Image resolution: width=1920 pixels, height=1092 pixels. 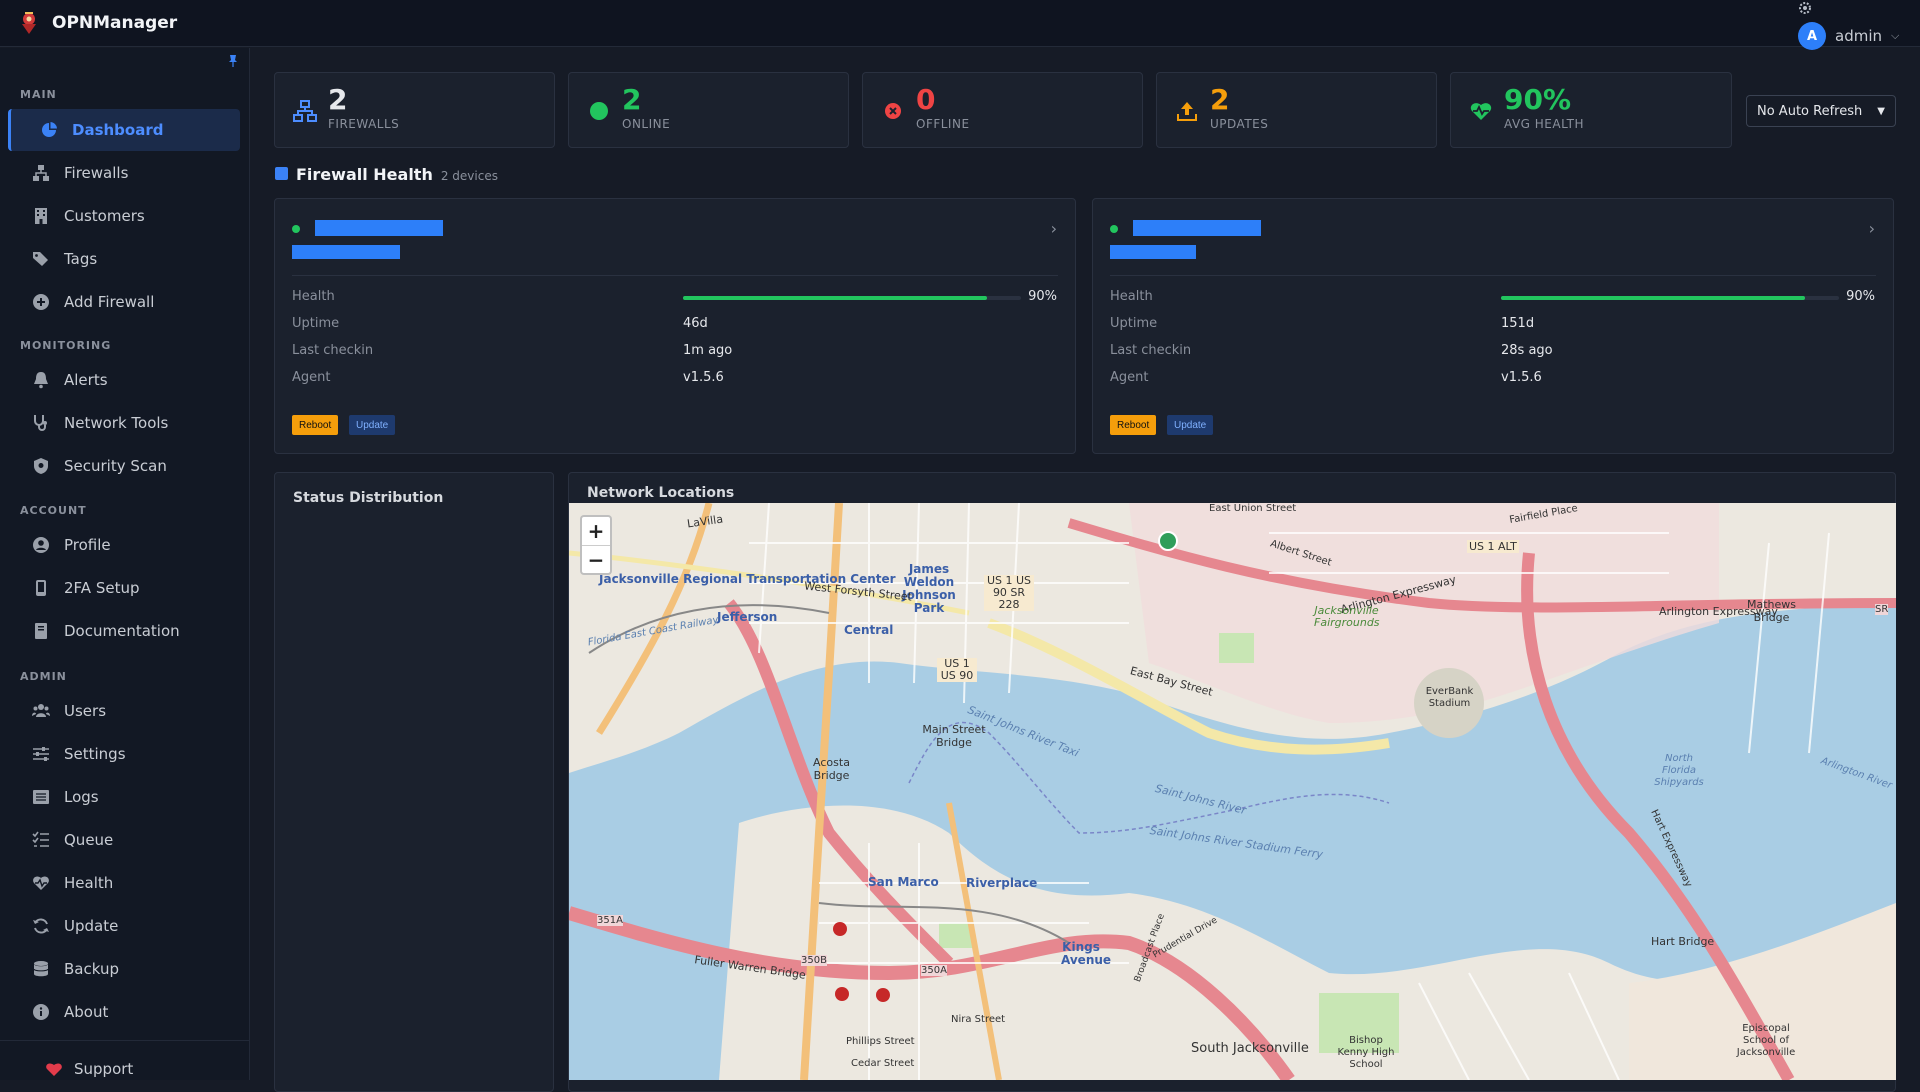 I want to click on sidebar-item-update: Update, so click(x=124, y=926).